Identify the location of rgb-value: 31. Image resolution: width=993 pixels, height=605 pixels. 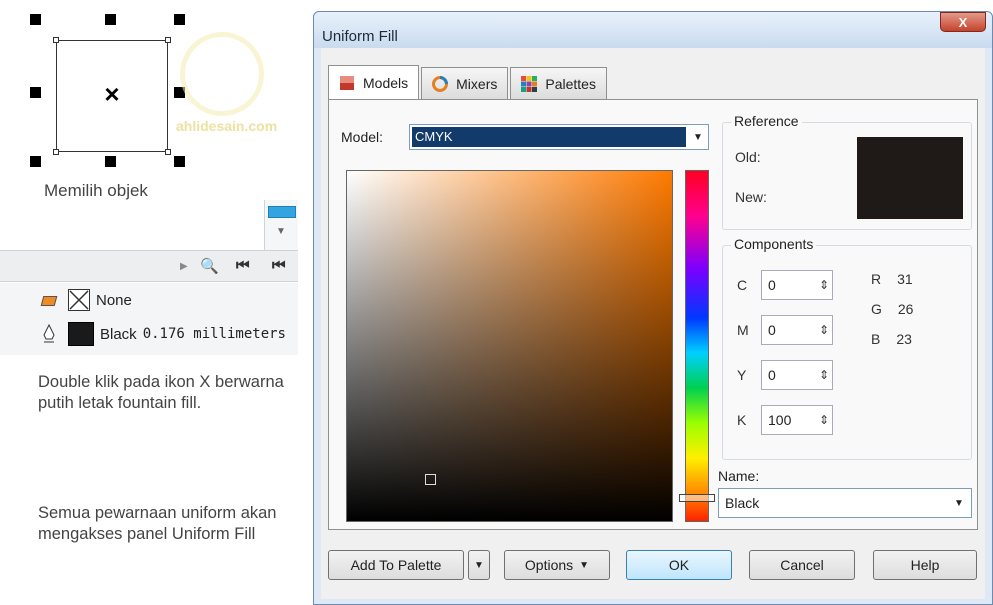
(905, 279).